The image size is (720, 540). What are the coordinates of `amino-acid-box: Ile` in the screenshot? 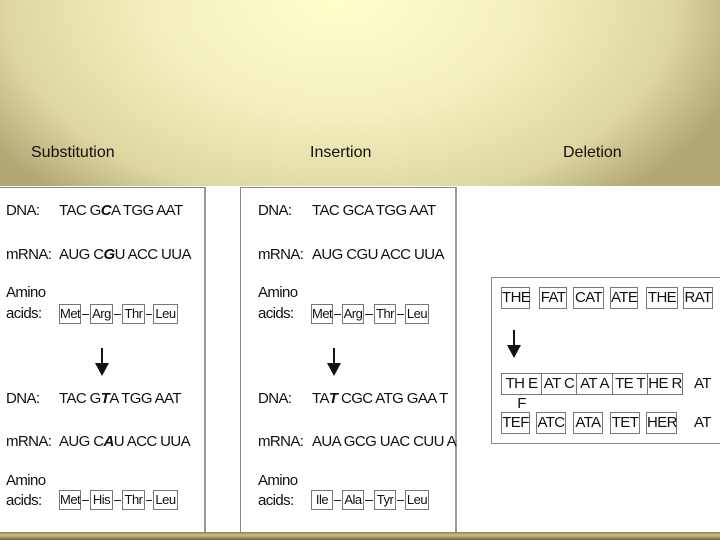 It's located at (322, 500).